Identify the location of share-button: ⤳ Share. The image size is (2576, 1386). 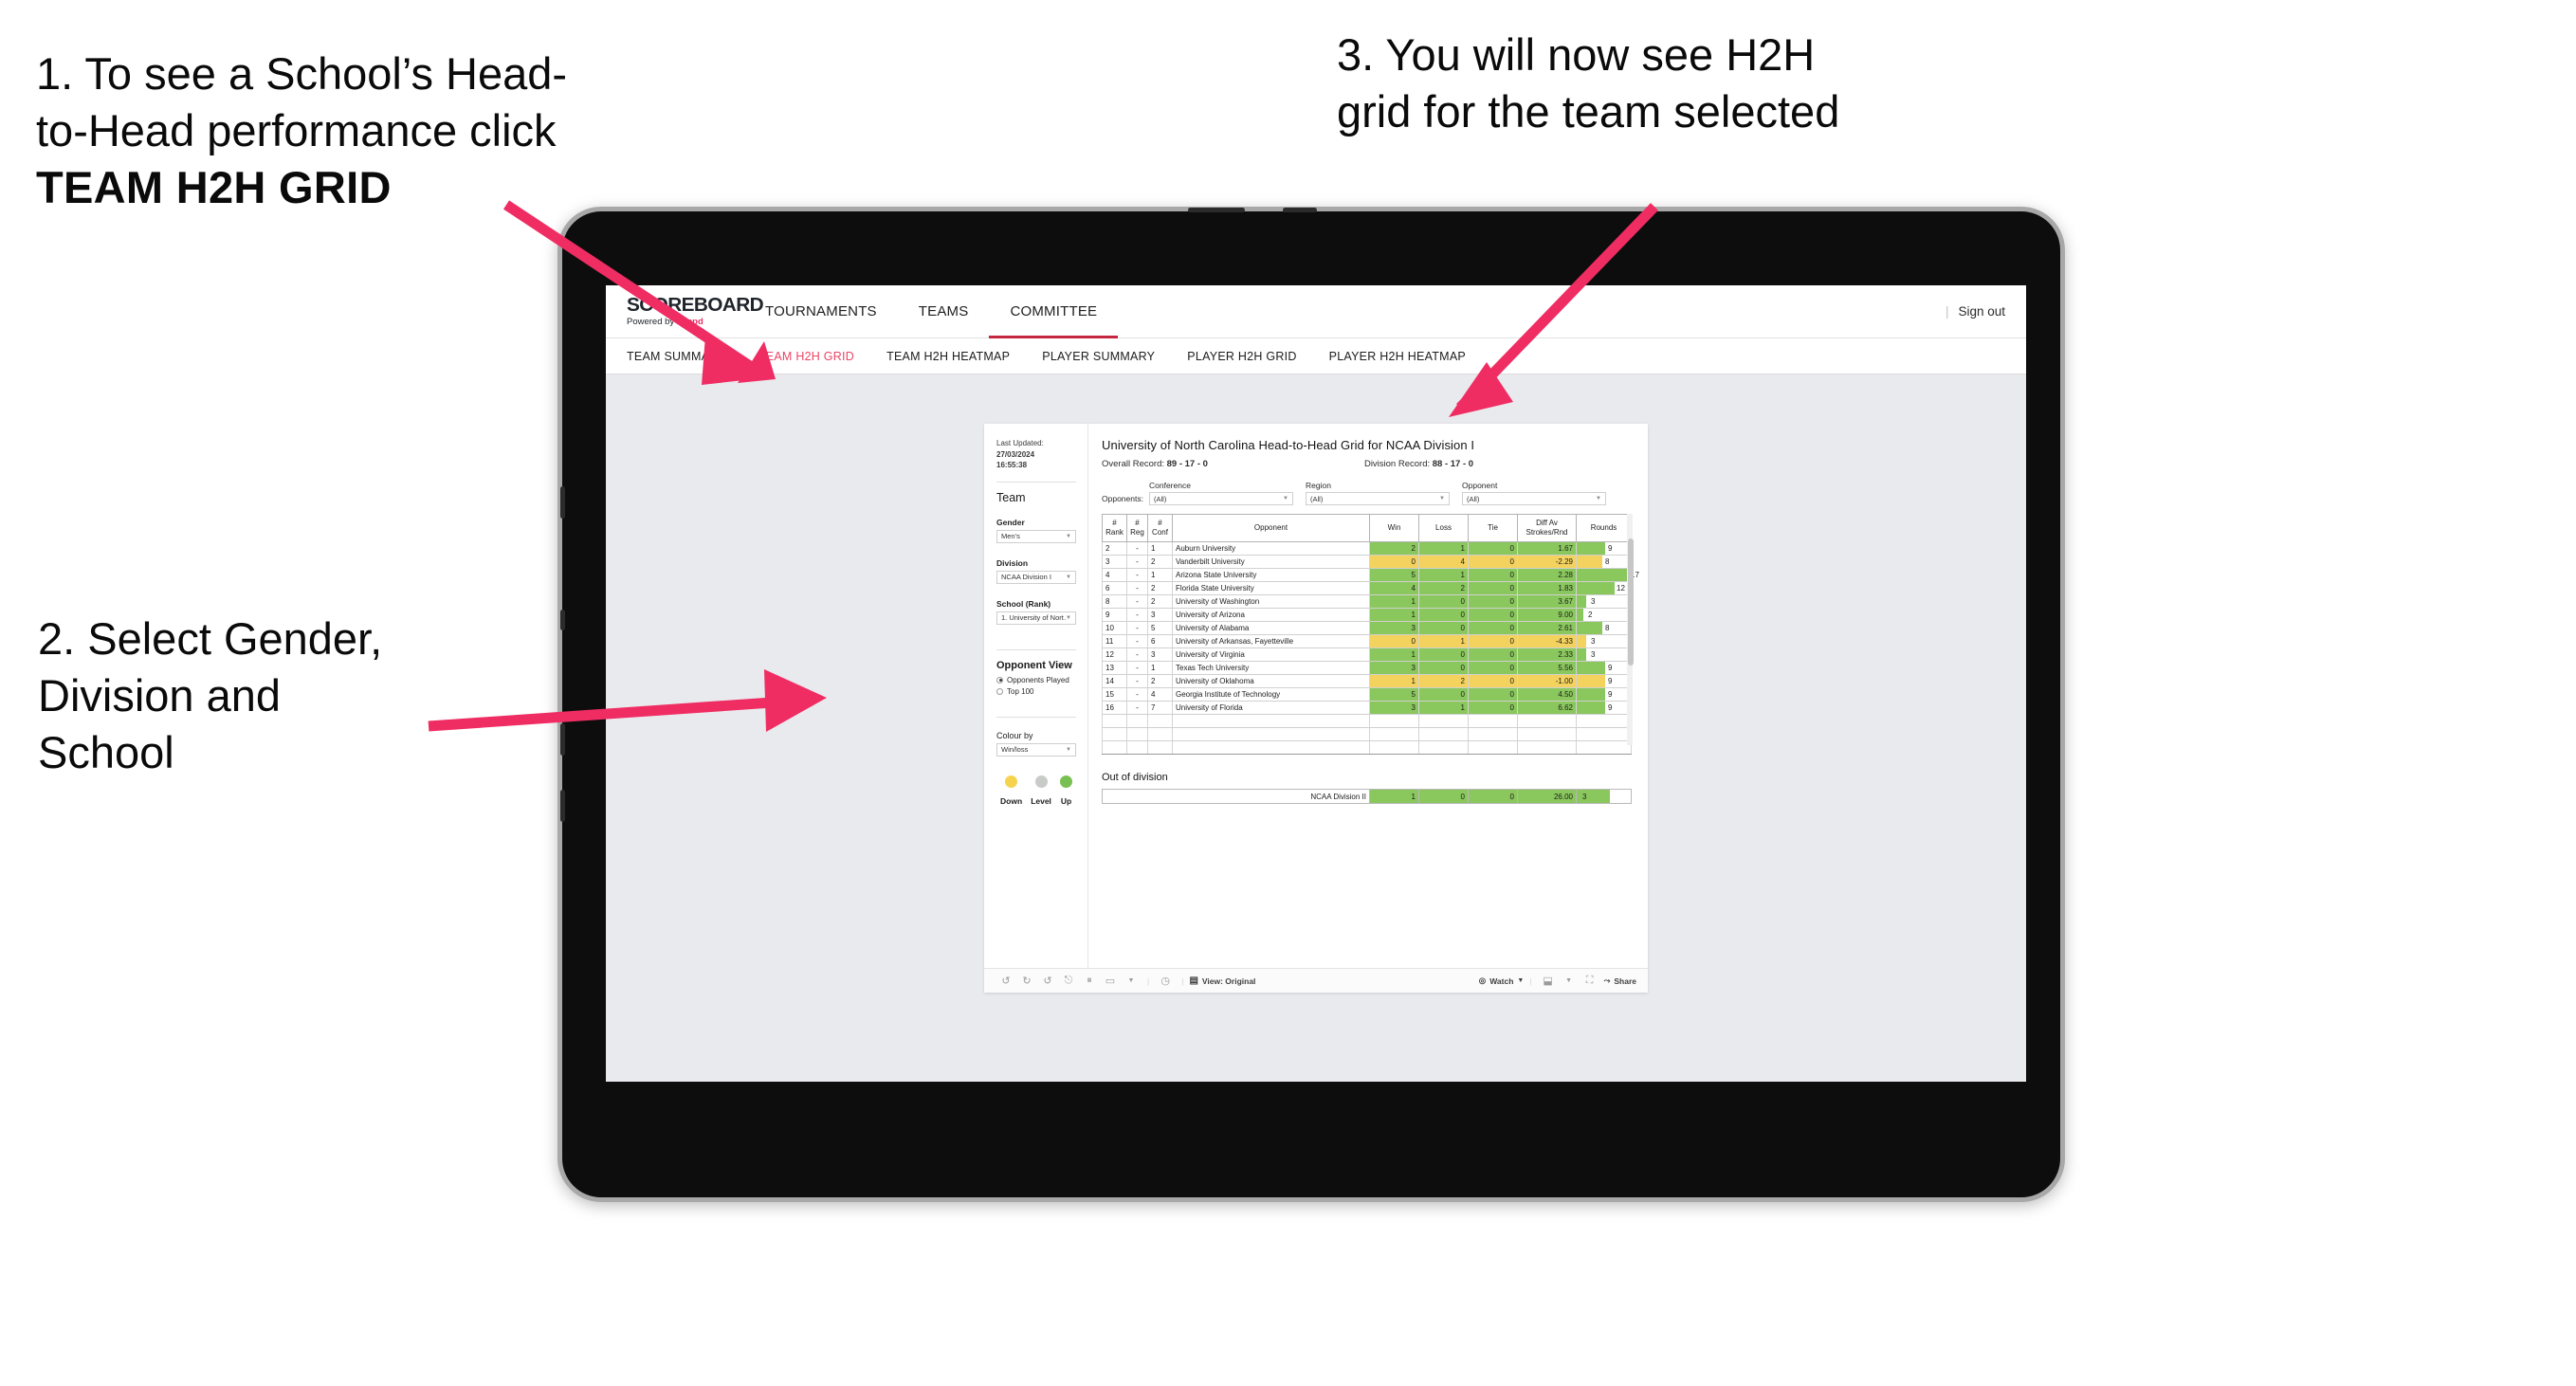
(1620, 981).